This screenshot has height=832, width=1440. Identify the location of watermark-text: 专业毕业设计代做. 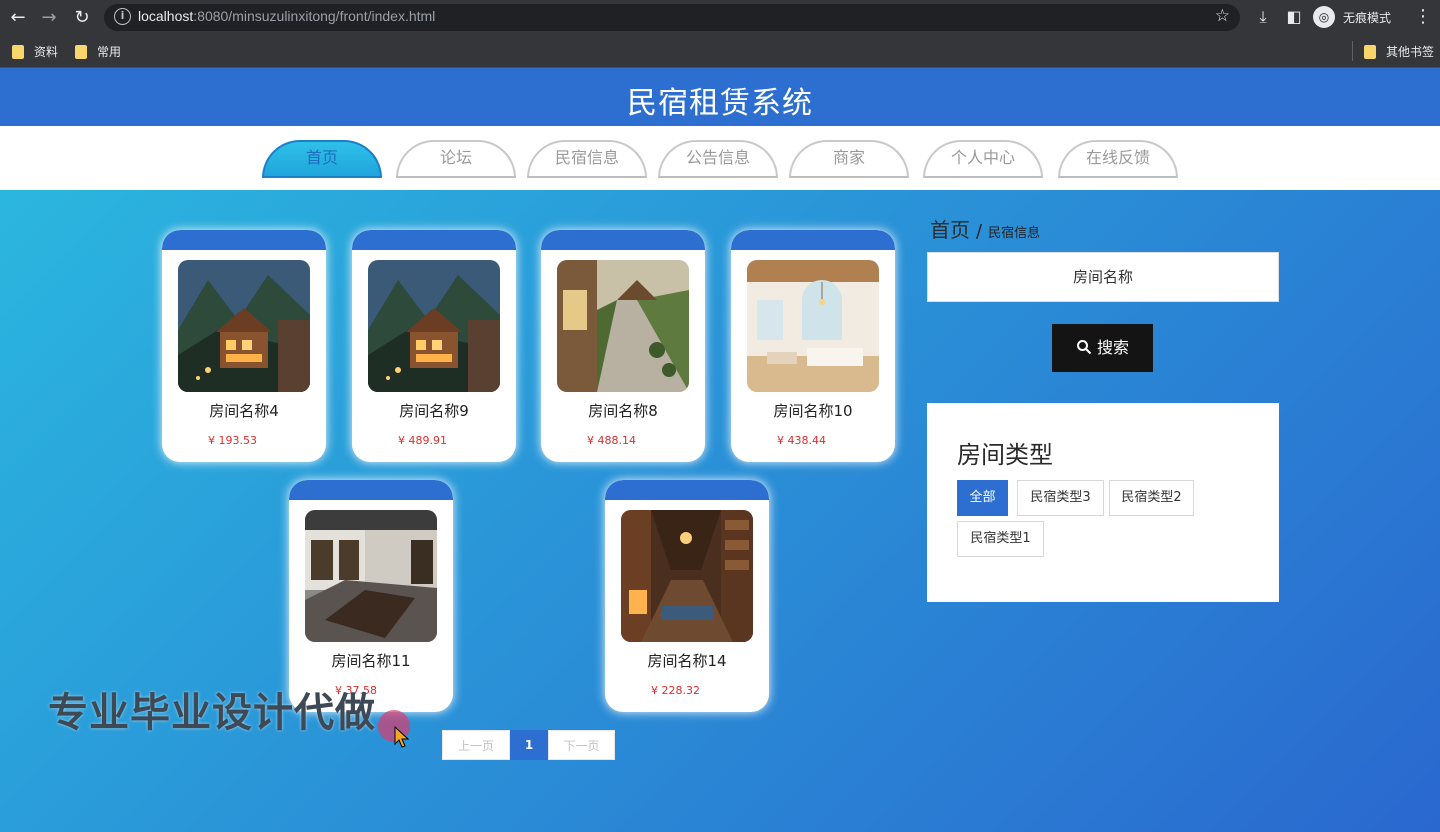
(212, 713).